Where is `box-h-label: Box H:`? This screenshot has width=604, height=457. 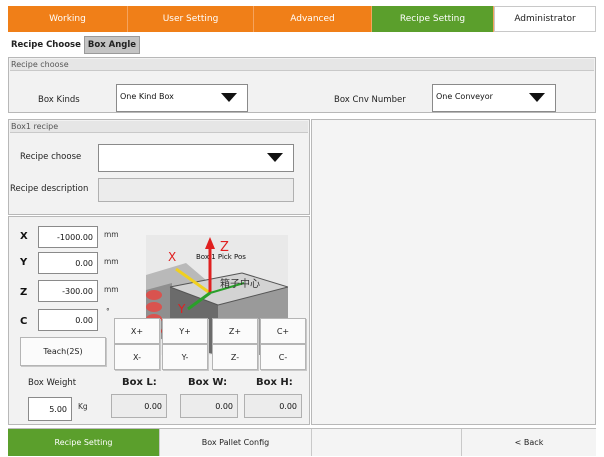
box-h-label: Box H: is located at coordinates (274, 382).